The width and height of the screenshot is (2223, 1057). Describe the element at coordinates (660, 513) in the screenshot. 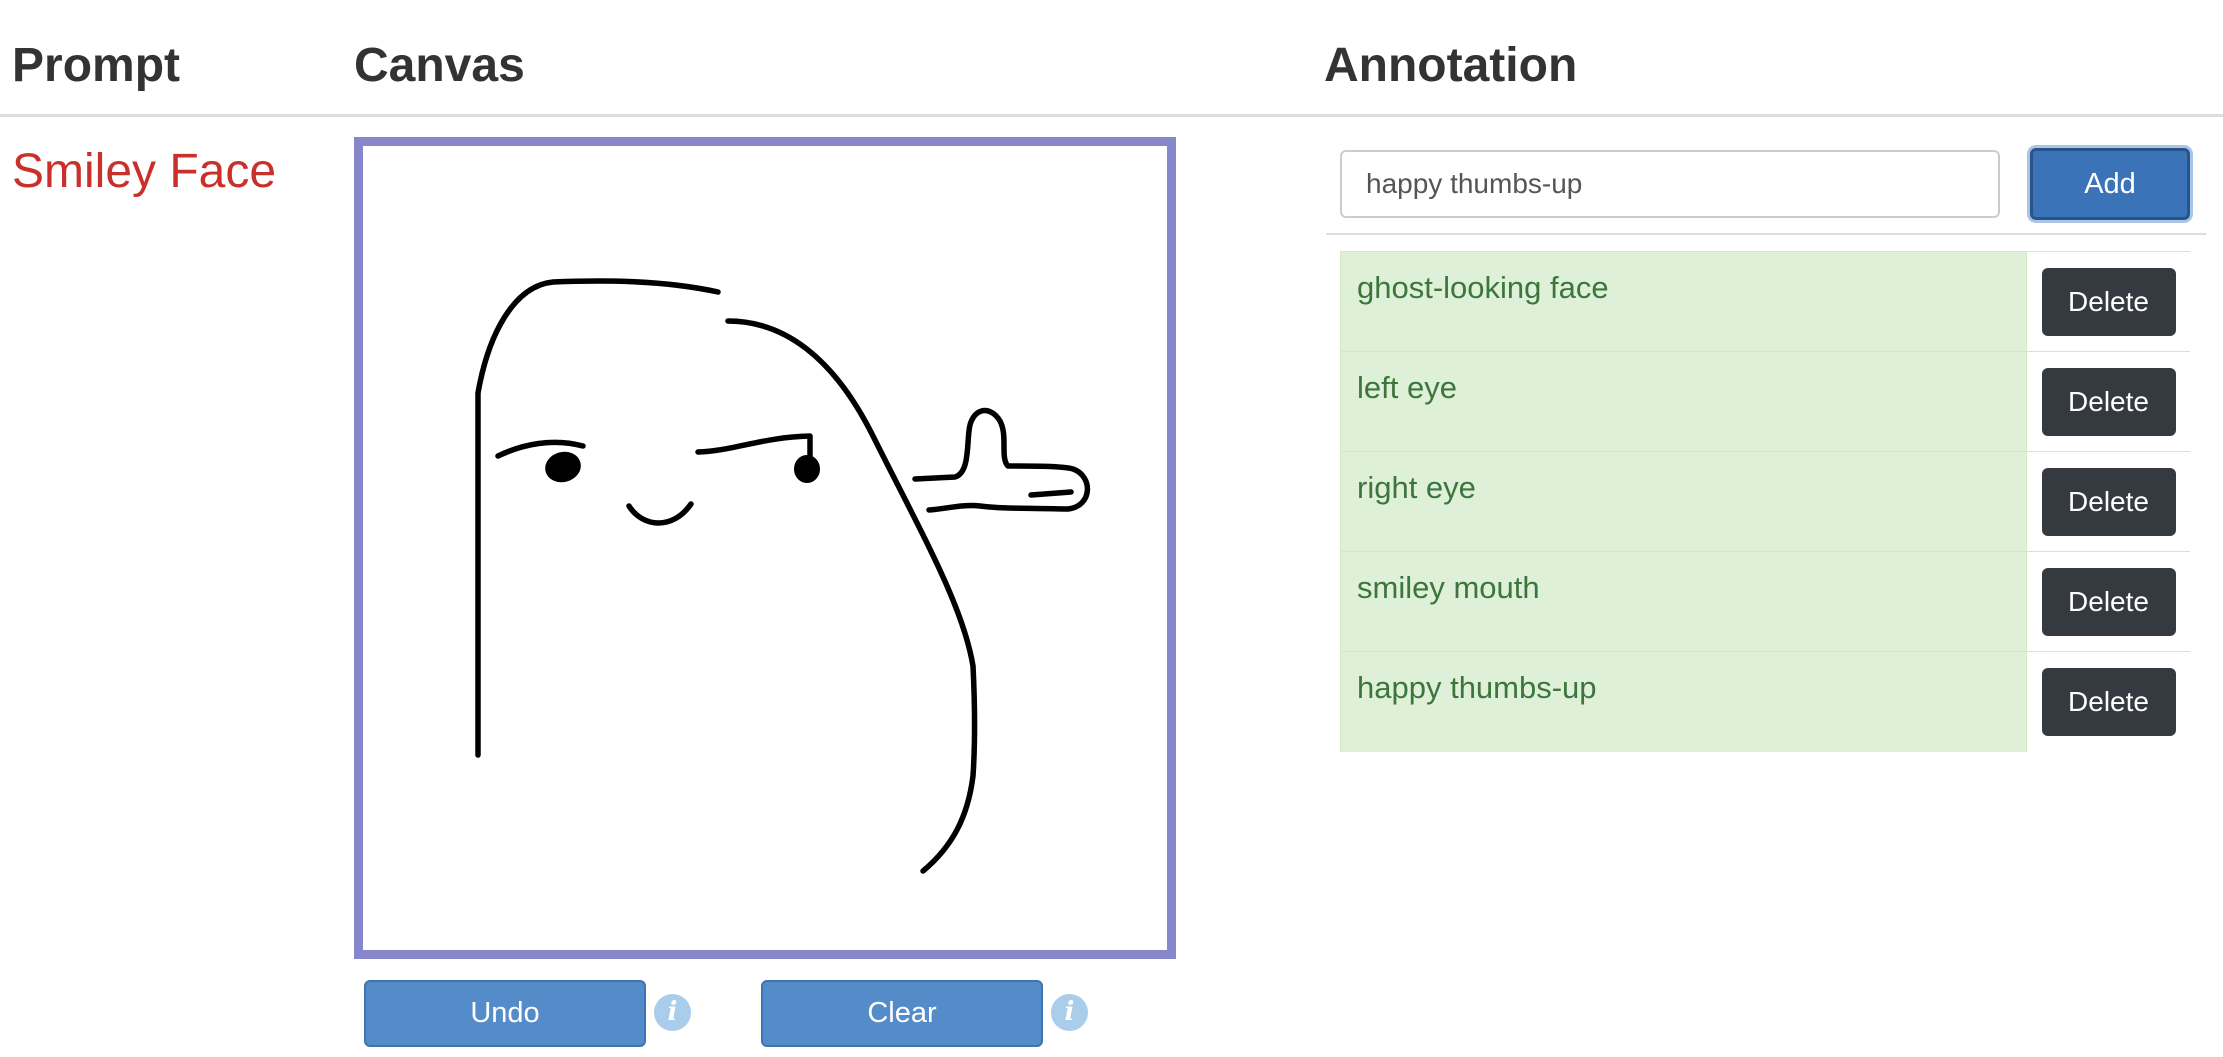

I see `mouth-stroke` at that location.